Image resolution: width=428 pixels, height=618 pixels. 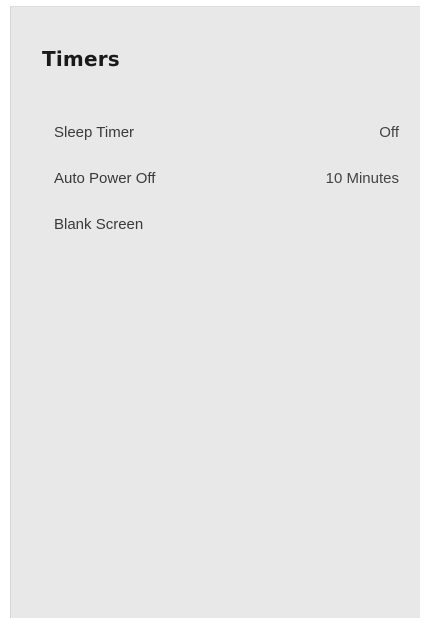 What do you see at coordinates (94, 132) in the screenshot?
I see `menu-item-label: Sleep Timer` at bounding box center [94, 132].